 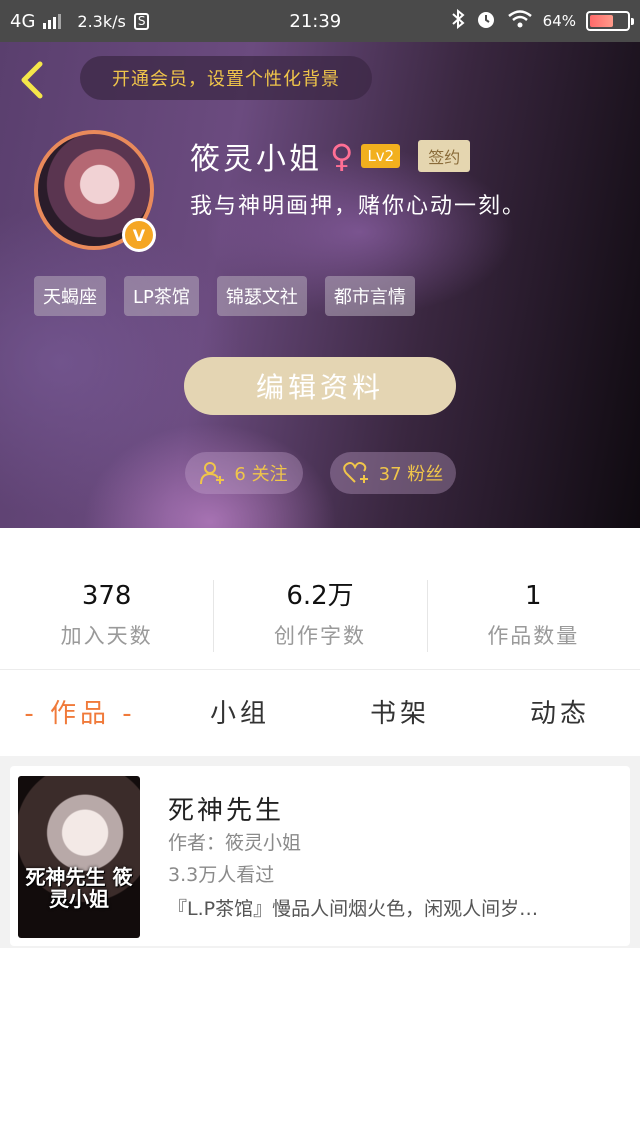 I want to click on add-user-icon, so click(x=212, y=473).